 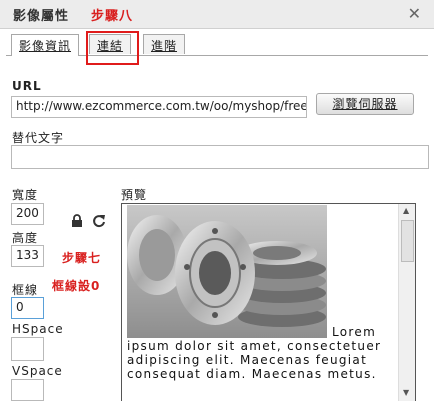 What do you see at coordinates (99, 222) in the screenshot?
I see `reset-size-icon` at bounding box center [99, 222].